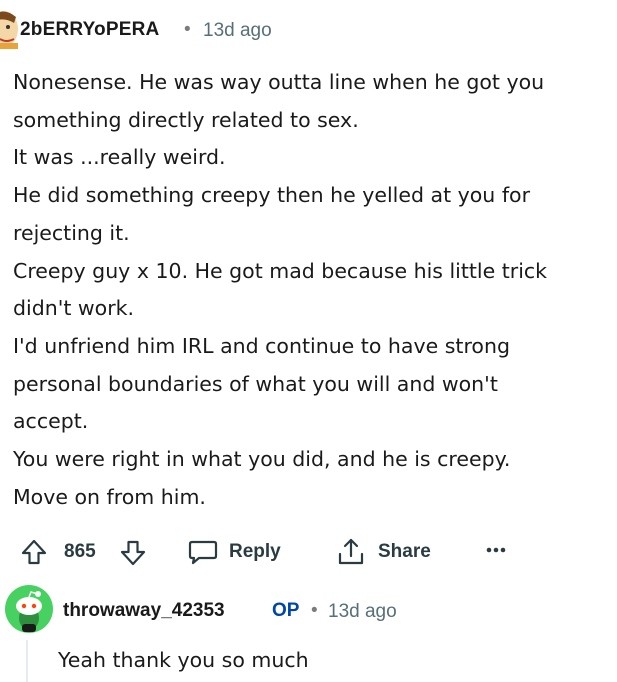  Describe the element at coordinates (51, 421) in the screenshot. I see `comment-line: accept.` at that location.